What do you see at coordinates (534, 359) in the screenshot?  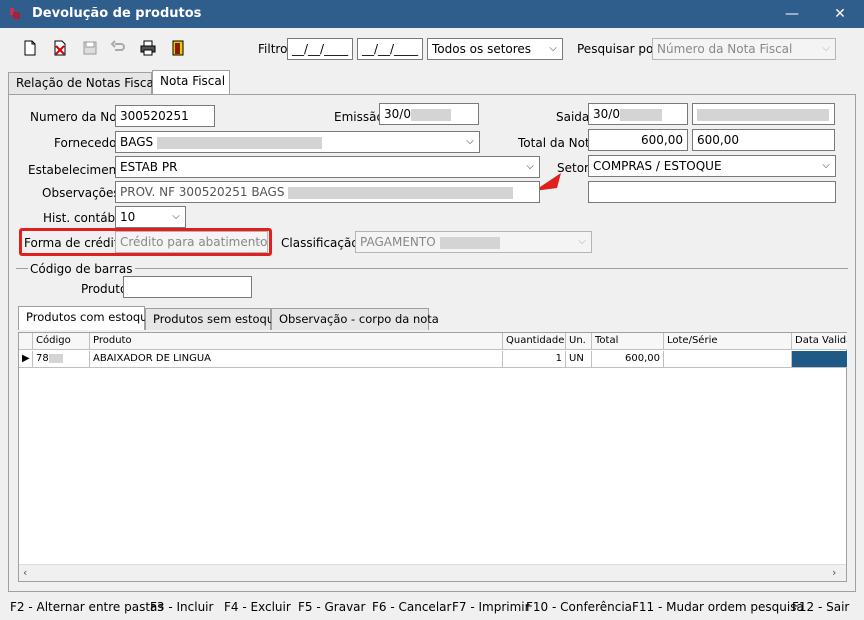 I see `cell-quantidade: 1` at bounding box center [534, 359].